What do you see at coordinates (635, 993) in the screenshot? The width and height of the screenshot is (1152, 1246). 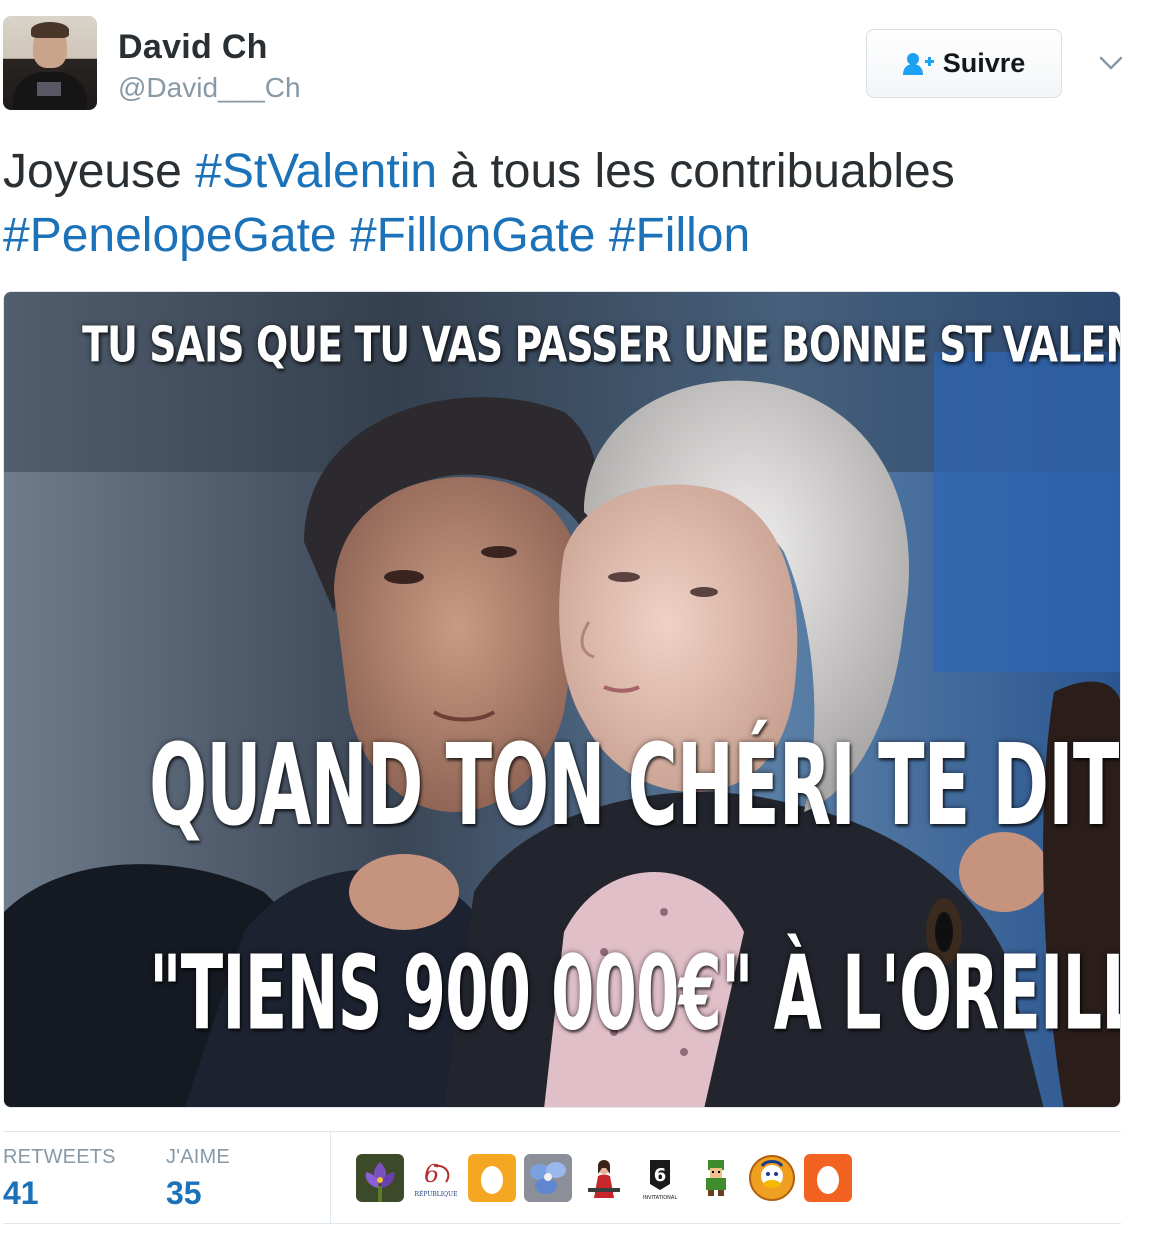 I see `meme-caption-bottom: "TIENS 900 000€" À L'OREILLE` at bounding box center [635, 993].